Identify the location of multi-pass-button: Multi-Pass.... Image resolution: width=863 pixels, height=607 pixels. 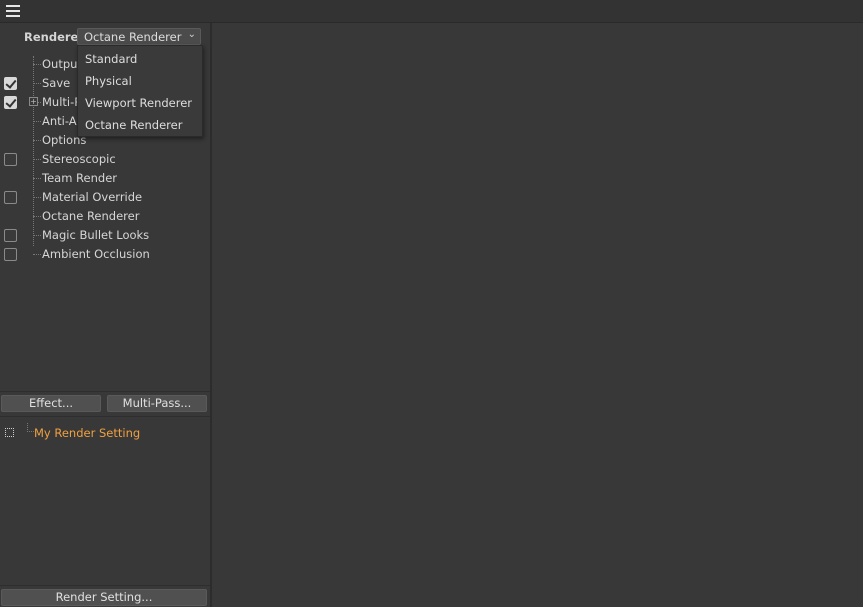
(157, 403).